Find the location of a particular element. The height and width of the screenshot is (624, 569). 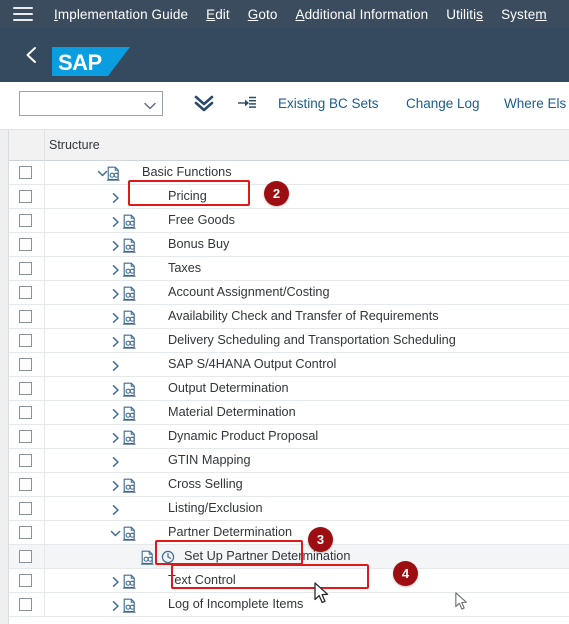

menu-item-label: oto is located at coordinates (268, 14).